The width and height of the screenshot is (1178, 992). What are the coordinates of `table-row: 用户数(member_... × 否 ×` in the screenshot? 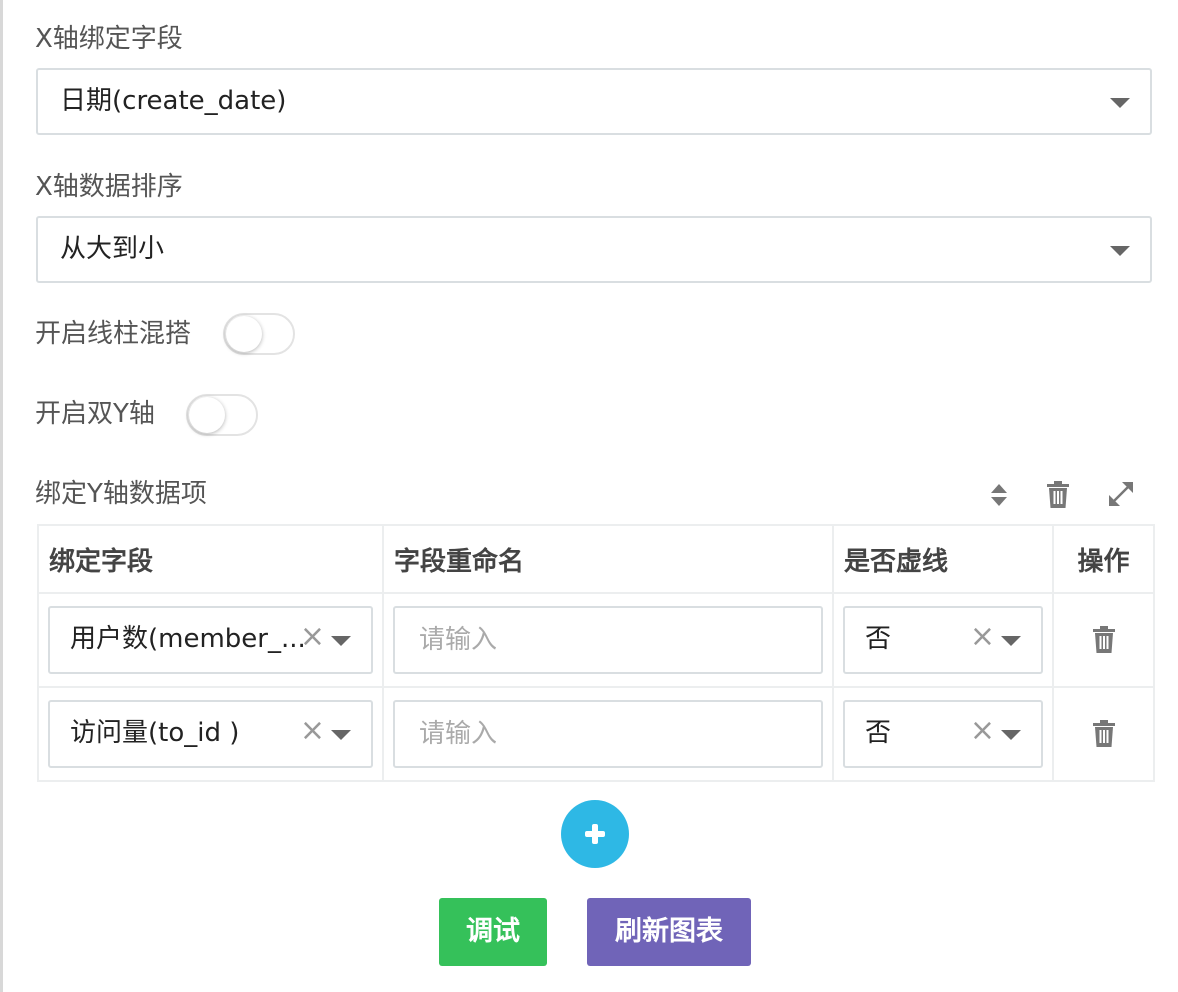 It's located at (596, 640).